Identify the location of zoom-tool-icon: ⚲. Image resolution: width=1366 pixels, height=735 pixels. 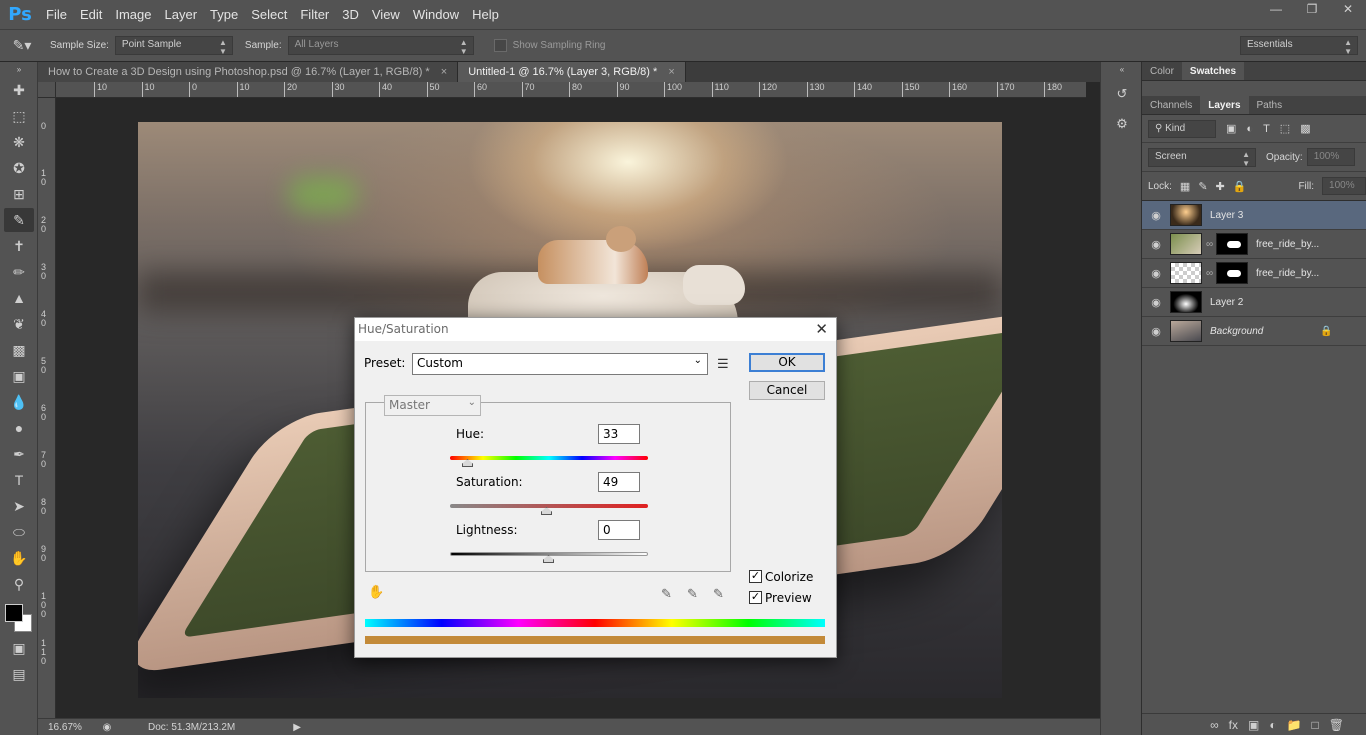
(19, 584).